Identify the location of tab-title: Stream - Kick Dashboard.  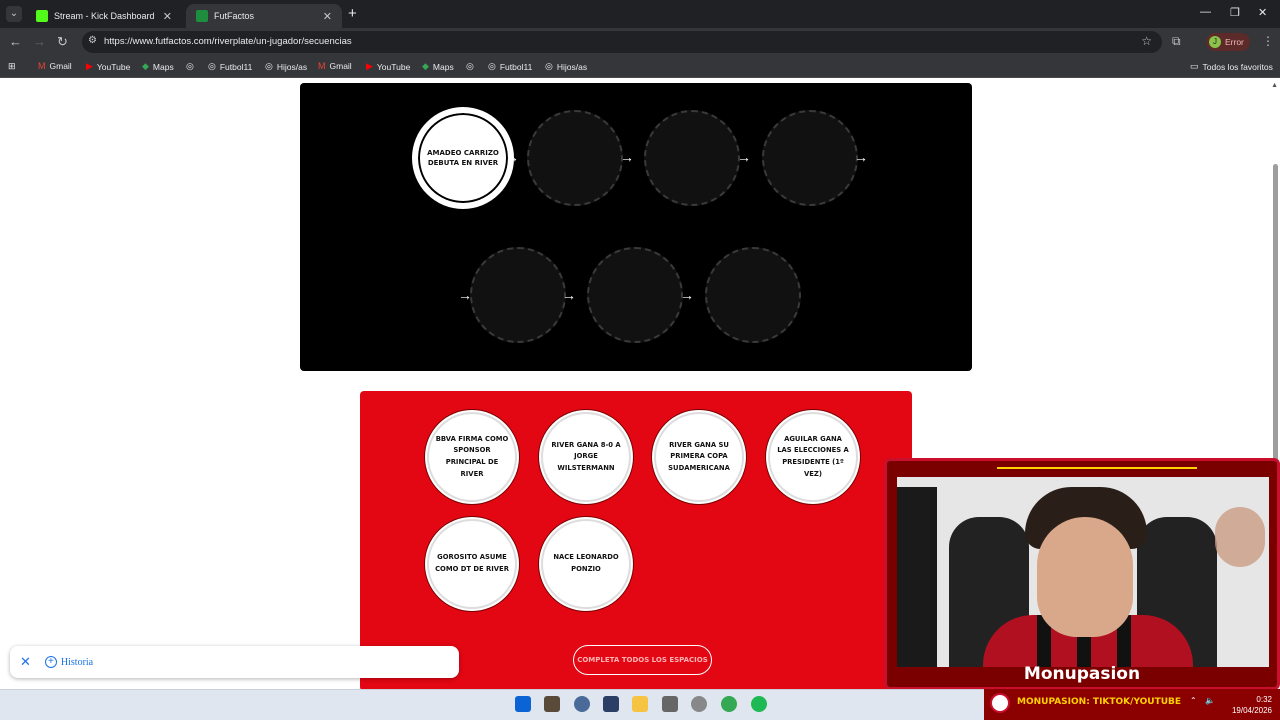
(104, 16).